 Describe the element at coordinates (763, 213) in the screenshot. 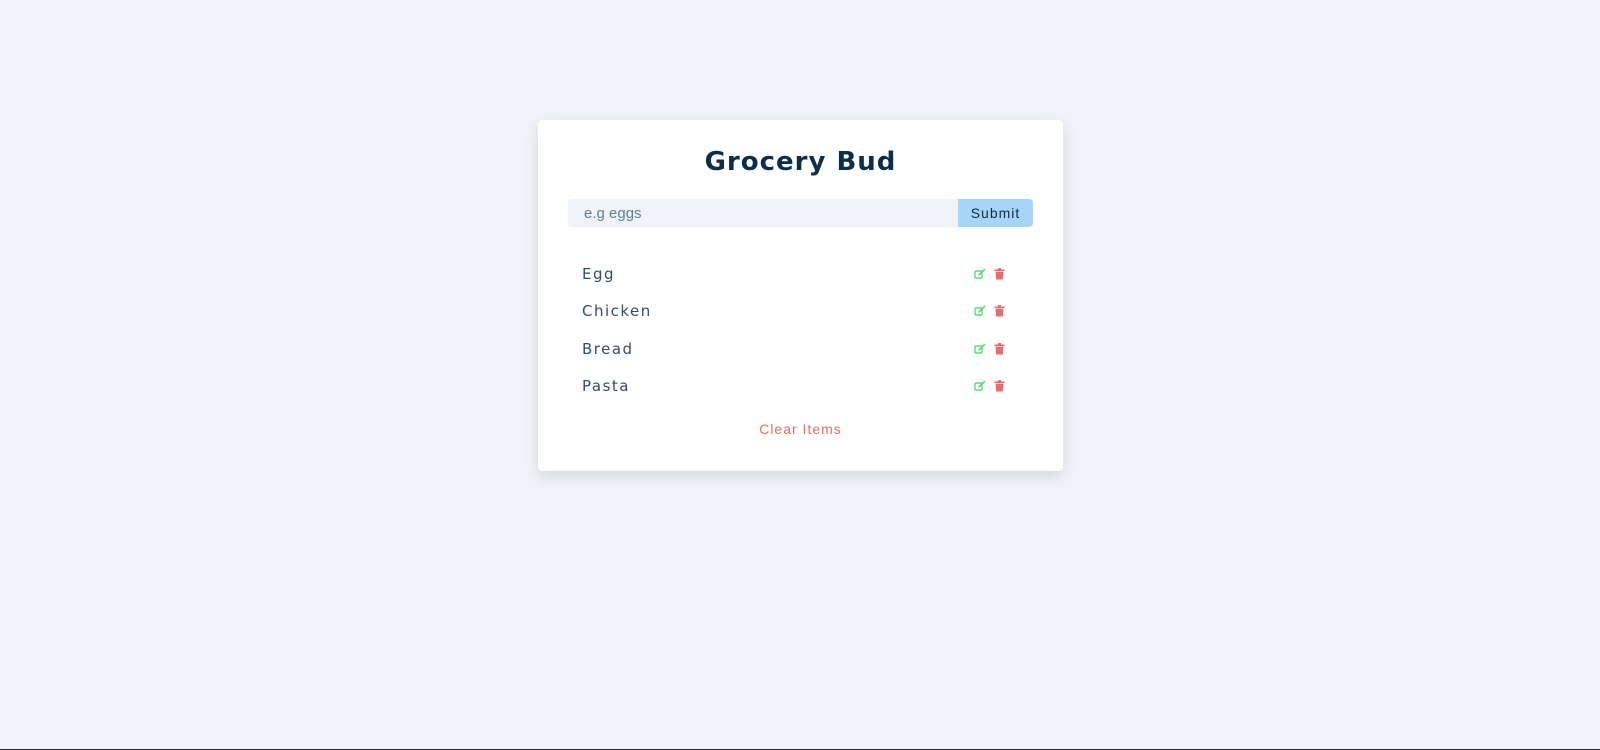

I see `grocery-input` at that location.